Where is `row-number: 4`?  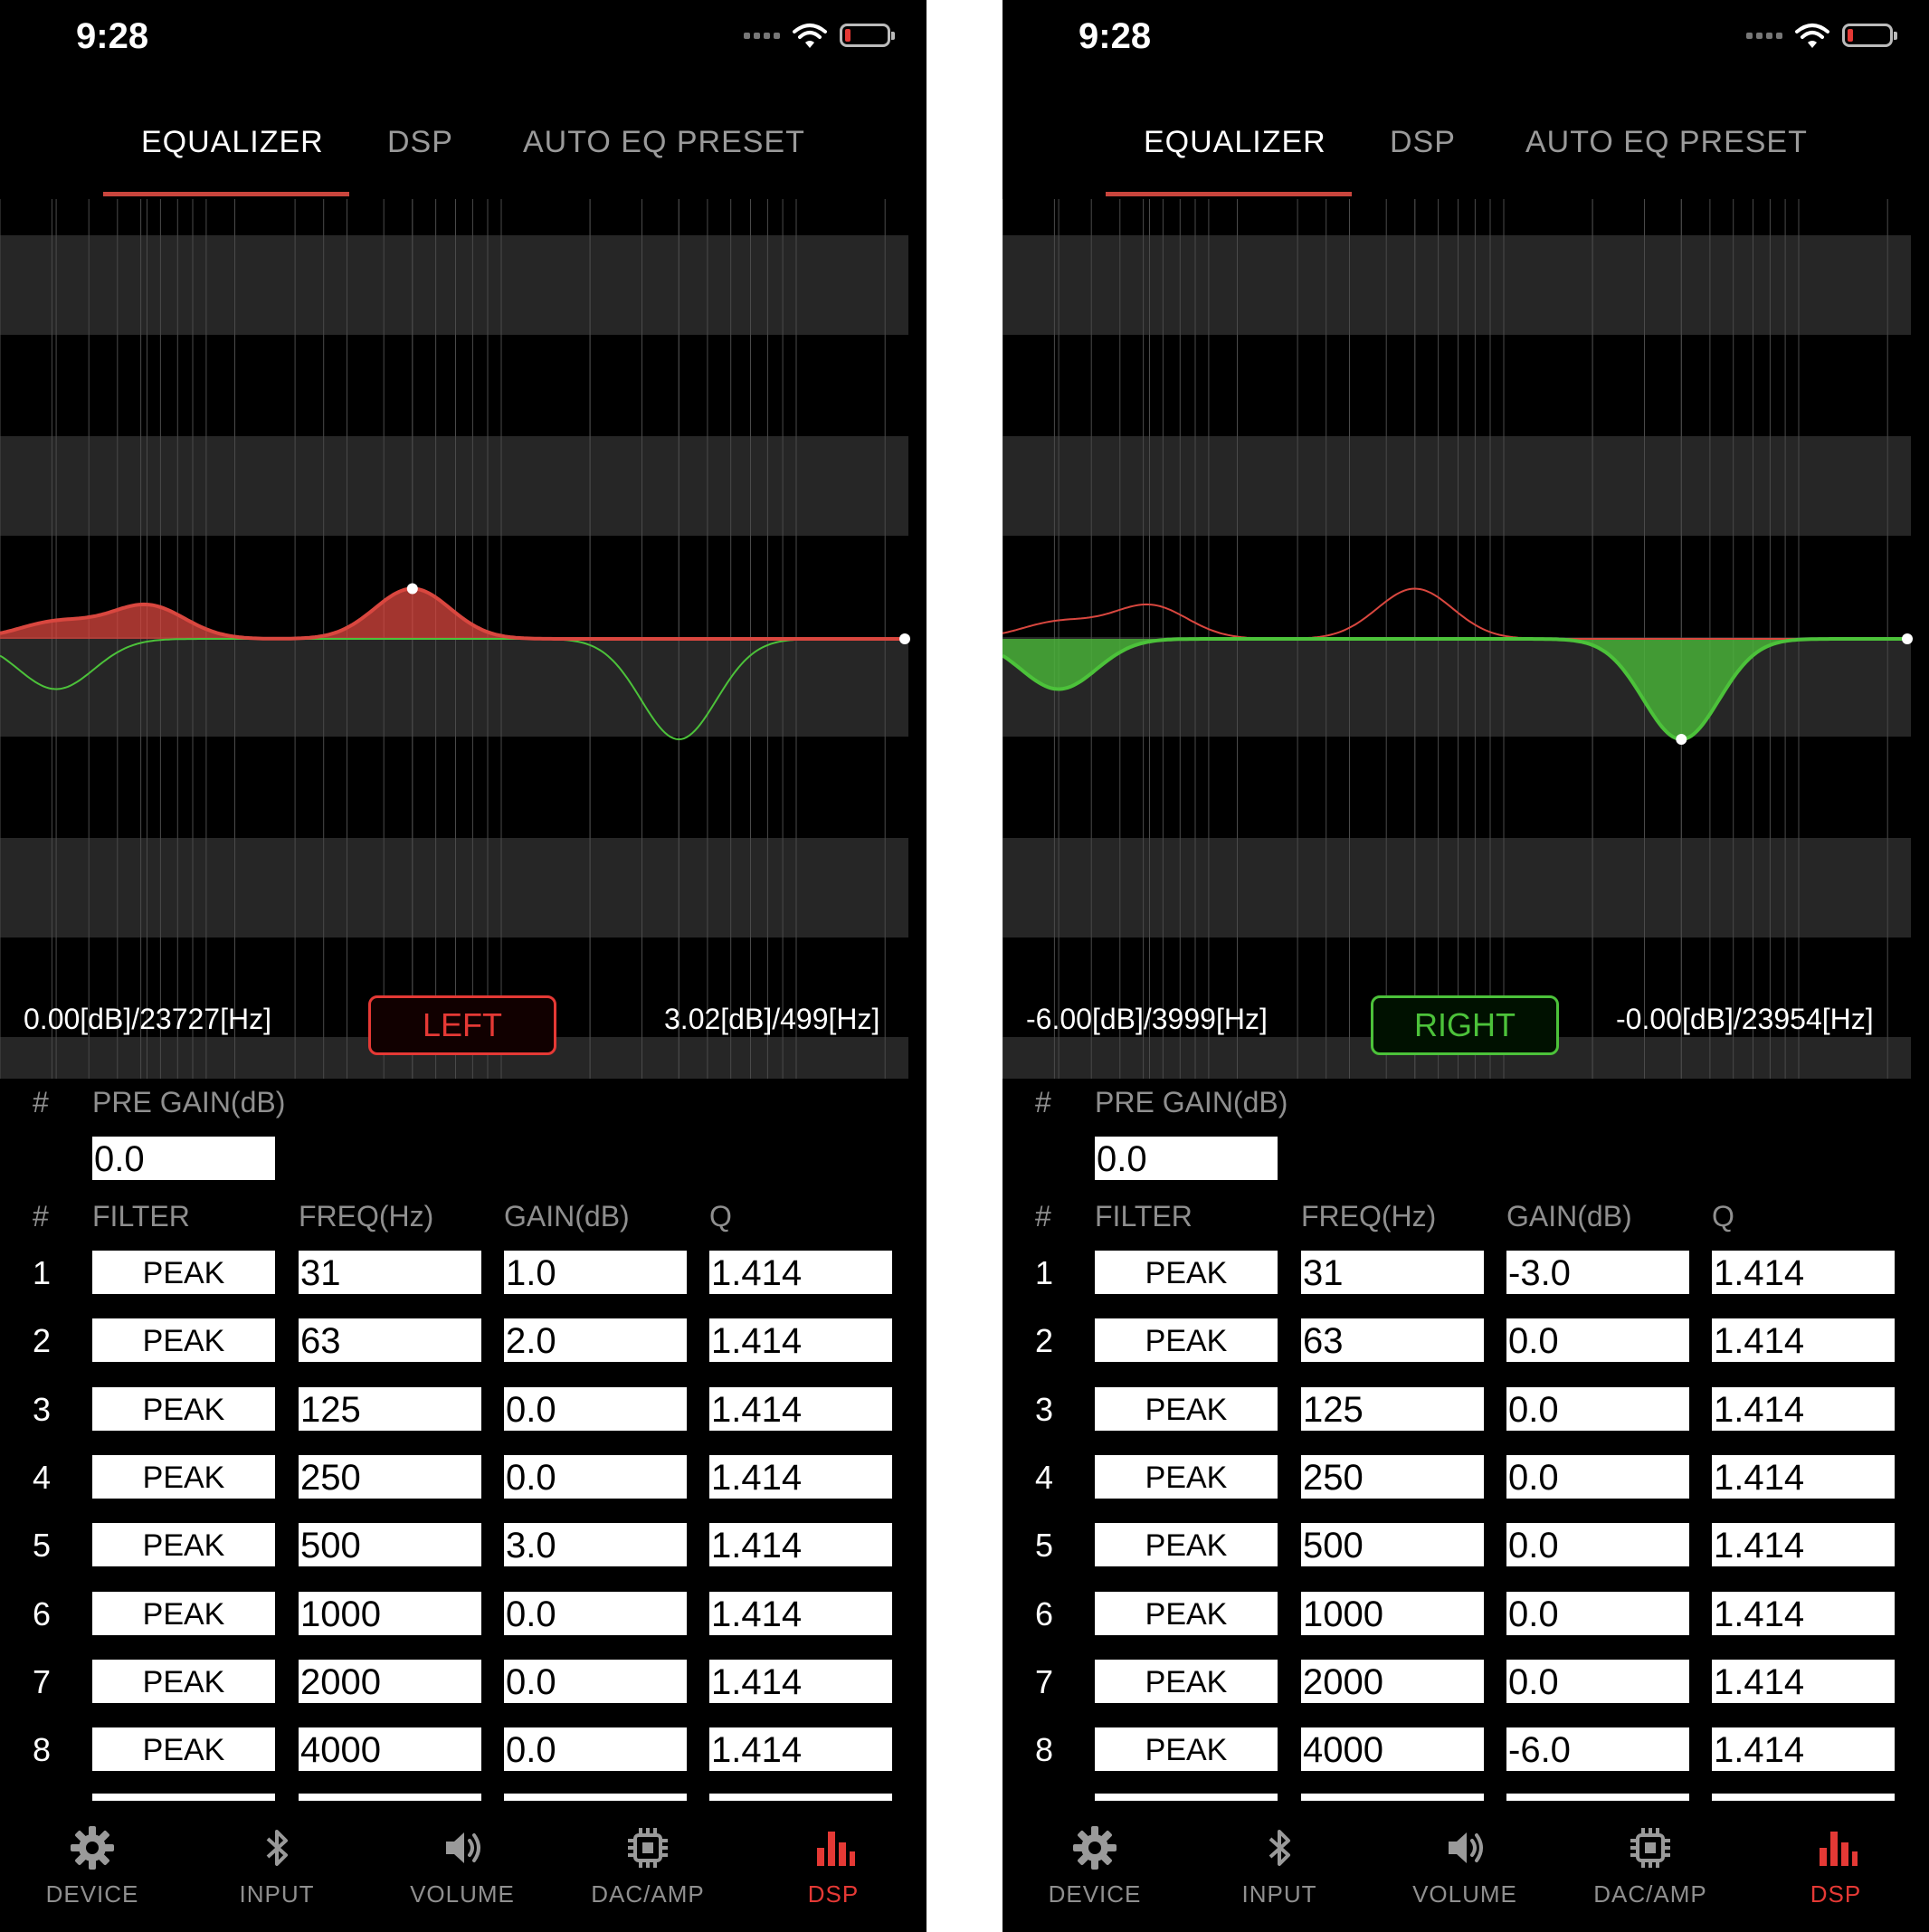
row-number: 4 is located at coordinates (42, 1477).